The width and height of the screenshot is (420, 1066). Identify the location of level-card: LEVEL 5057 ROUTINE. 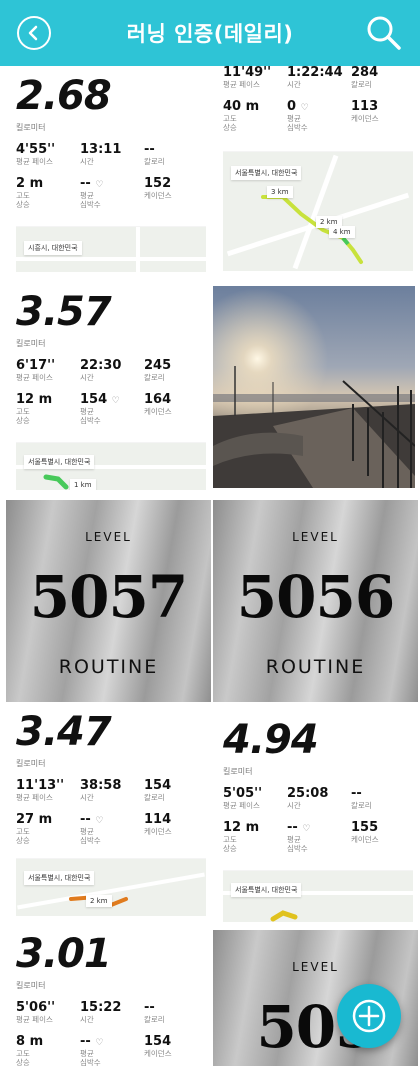
(108, 601).